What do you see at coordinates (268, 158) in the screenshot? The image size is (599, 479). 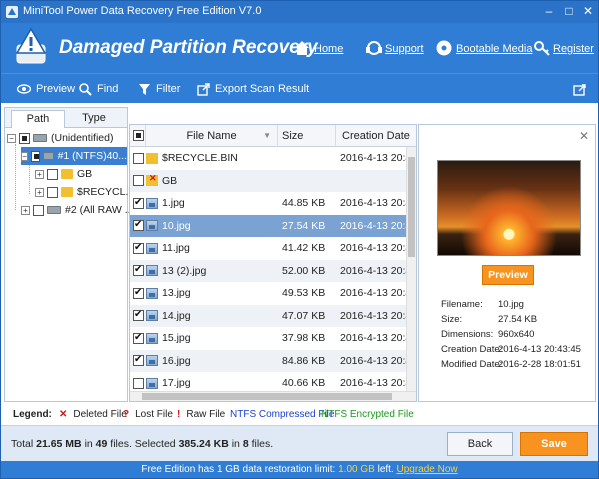 I see `file-row: $RECYCLE.BIN 2016-4-13 20:43:4` at bounding box center [268, 158].